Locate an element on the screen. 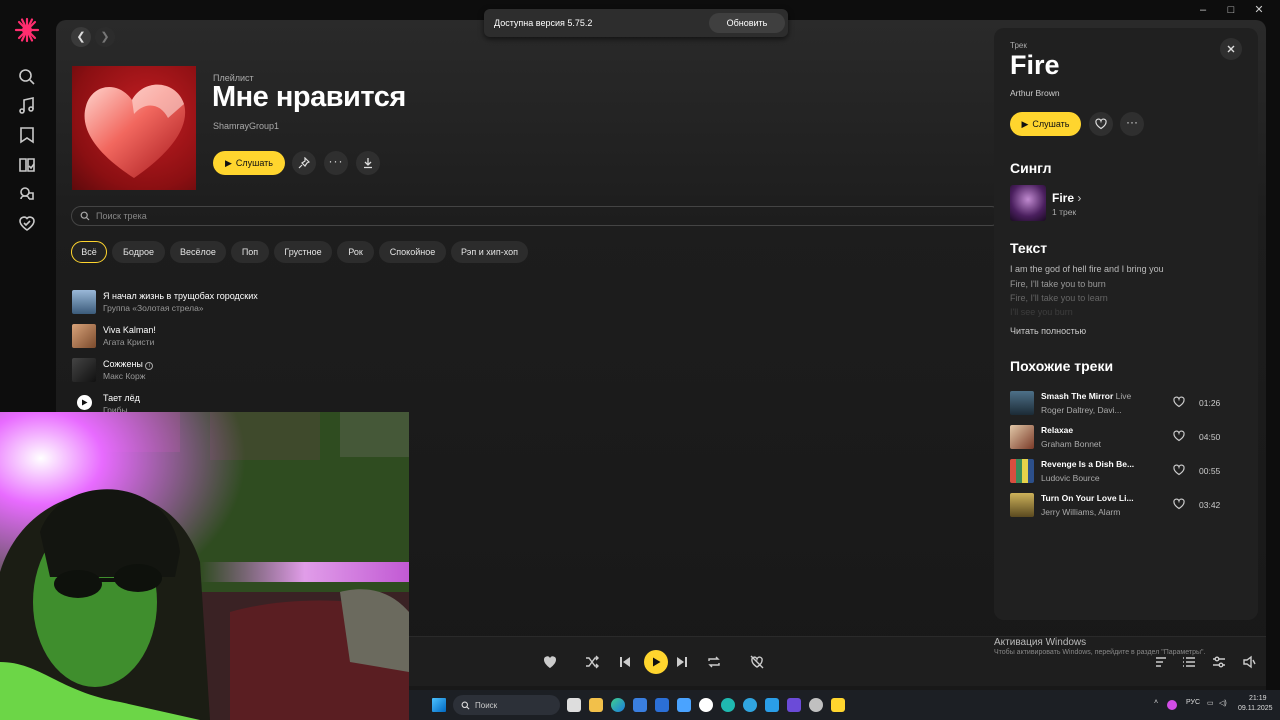  similar-track-artist: Jerry Williams, Alarm is located at coordinates (1080, 512).